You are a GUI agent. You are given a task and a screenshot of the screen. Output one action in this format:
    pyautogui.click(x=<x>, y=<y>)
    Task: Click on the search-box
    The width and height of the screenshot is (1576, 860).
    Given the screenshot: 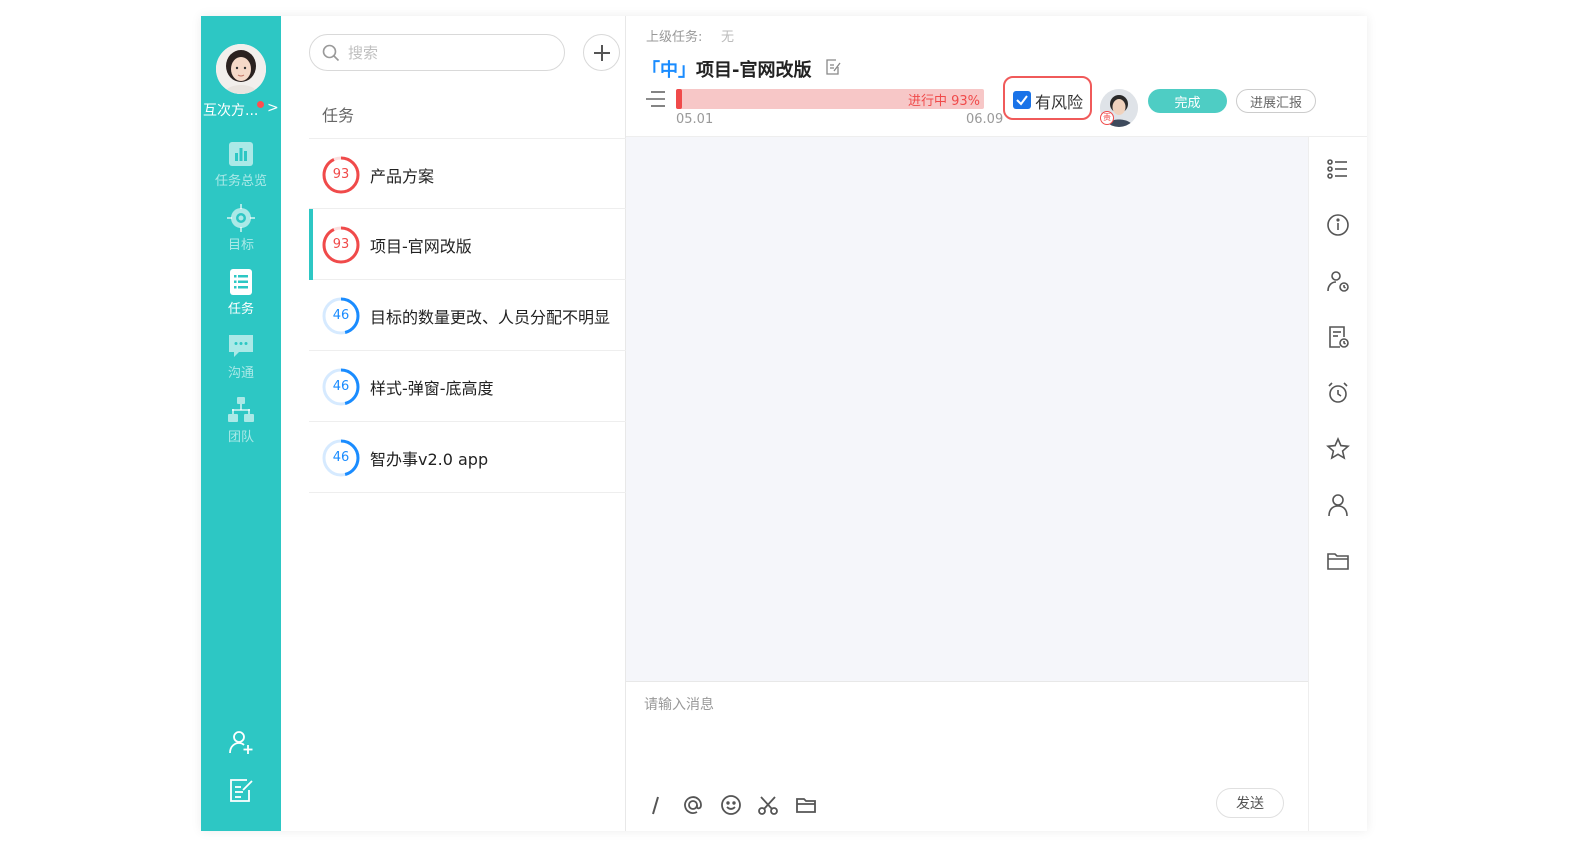 What is the action you would take?
    pyautogui.click(x=437, y=52)
    